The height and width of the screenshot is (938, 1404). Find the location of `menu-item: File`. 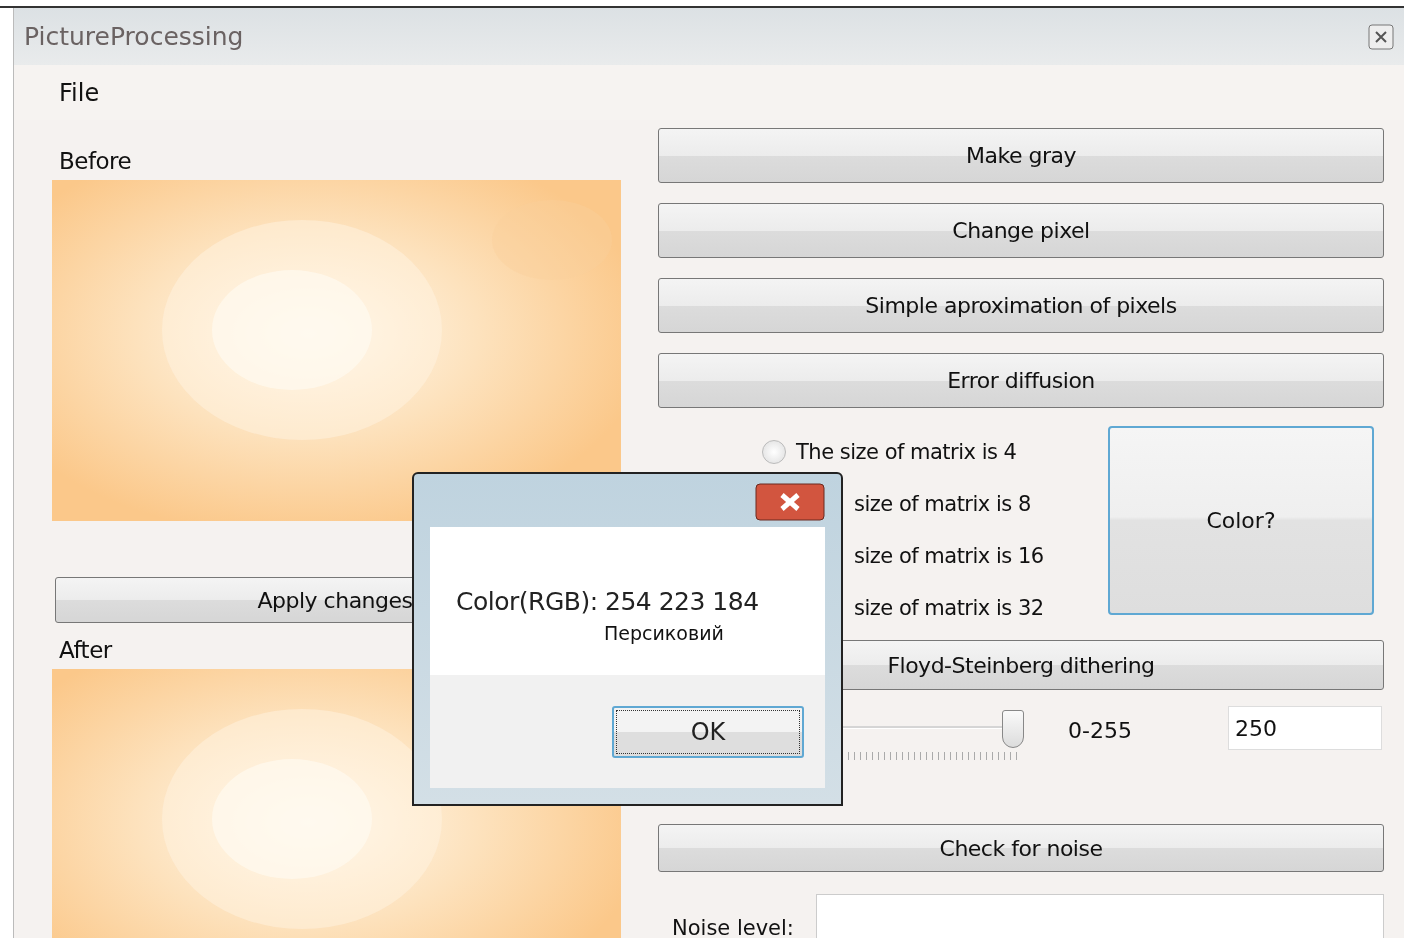

menu-item: File is located at coordinates (79, 92).